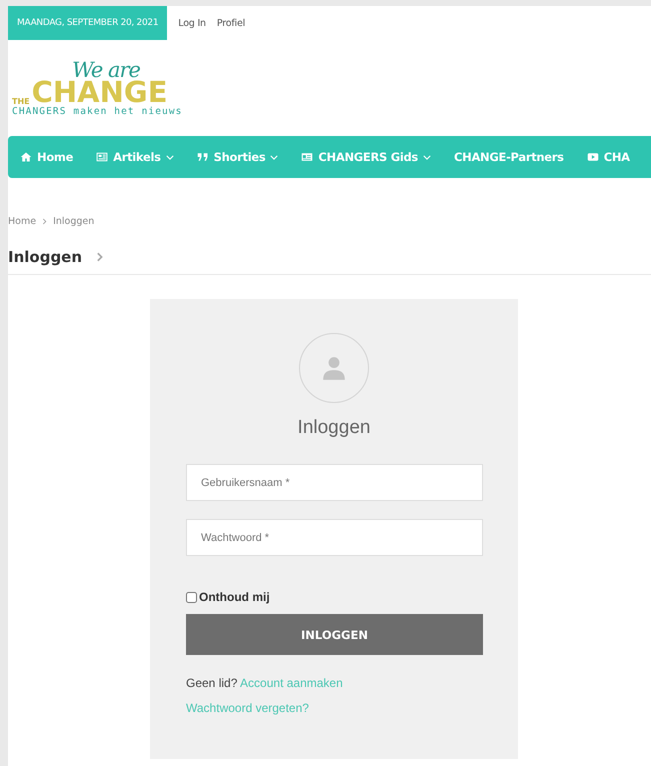  What do you see at coordinates (307, 157) in the screenshot?
I see `id-card-icon` at bounding box center [307, 157].